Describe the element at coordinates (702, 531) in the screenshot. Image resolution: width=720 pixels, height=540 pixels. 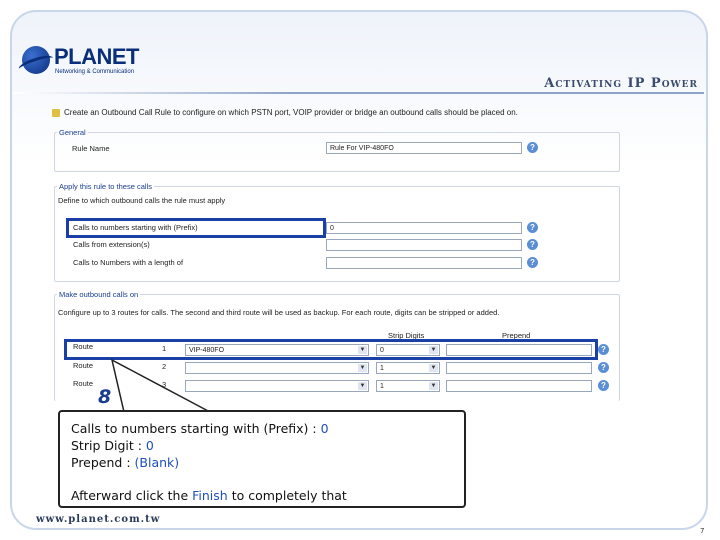
I see `page-number: 7` at that location.